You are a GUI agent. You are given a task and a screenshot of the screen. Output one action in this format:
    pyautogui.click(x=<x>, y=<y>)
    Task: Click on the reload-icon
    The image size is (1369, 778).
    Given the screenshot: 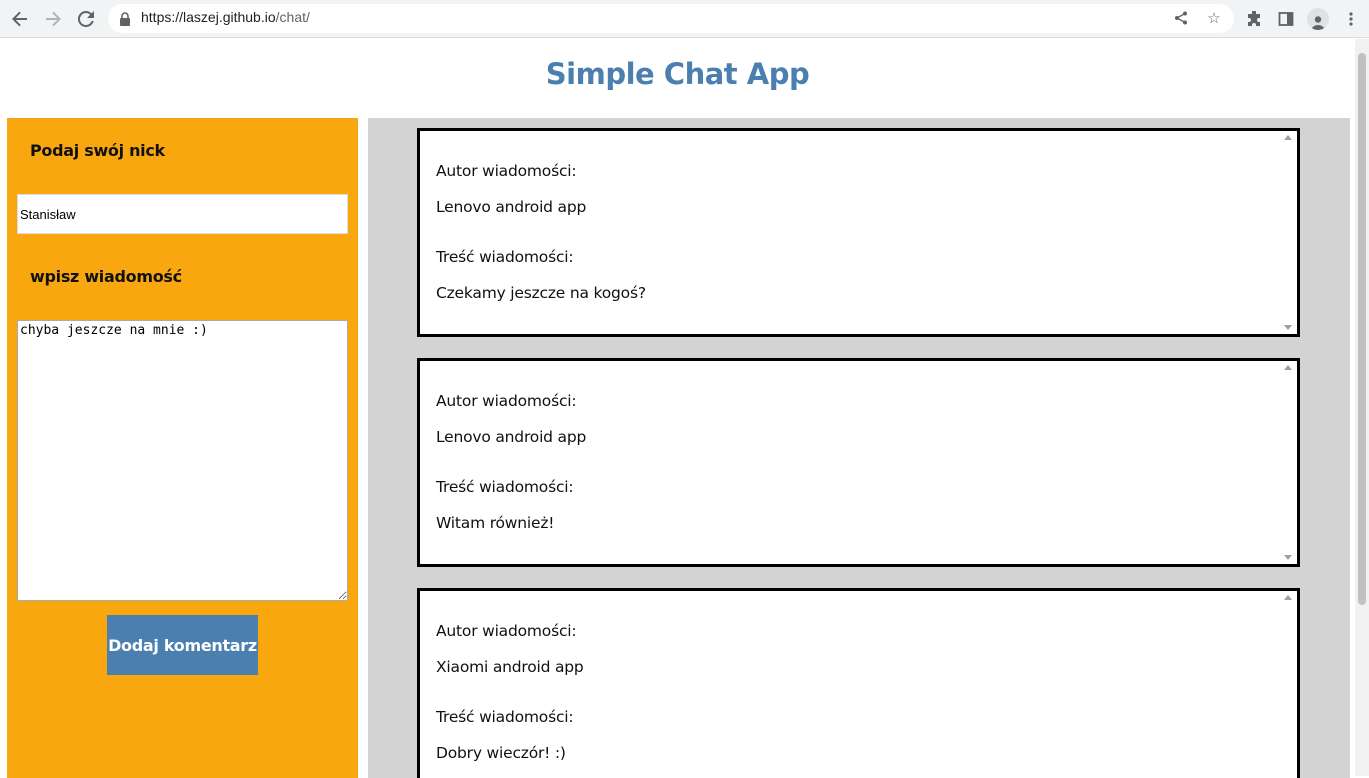 What is the action you would take?
    pyautogui.click(x=86, y=19)
    